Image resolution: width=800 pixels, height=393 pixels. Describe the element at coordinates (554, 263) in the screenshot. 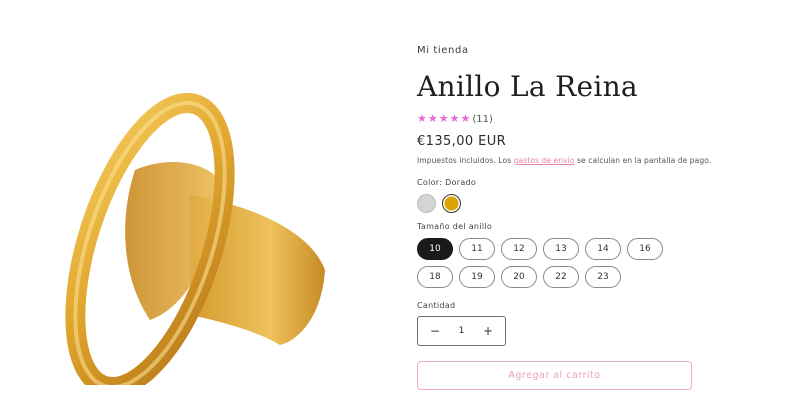

I see `size-options: 10 11 12 13 14 16 18 19 20 22 23` at that location.